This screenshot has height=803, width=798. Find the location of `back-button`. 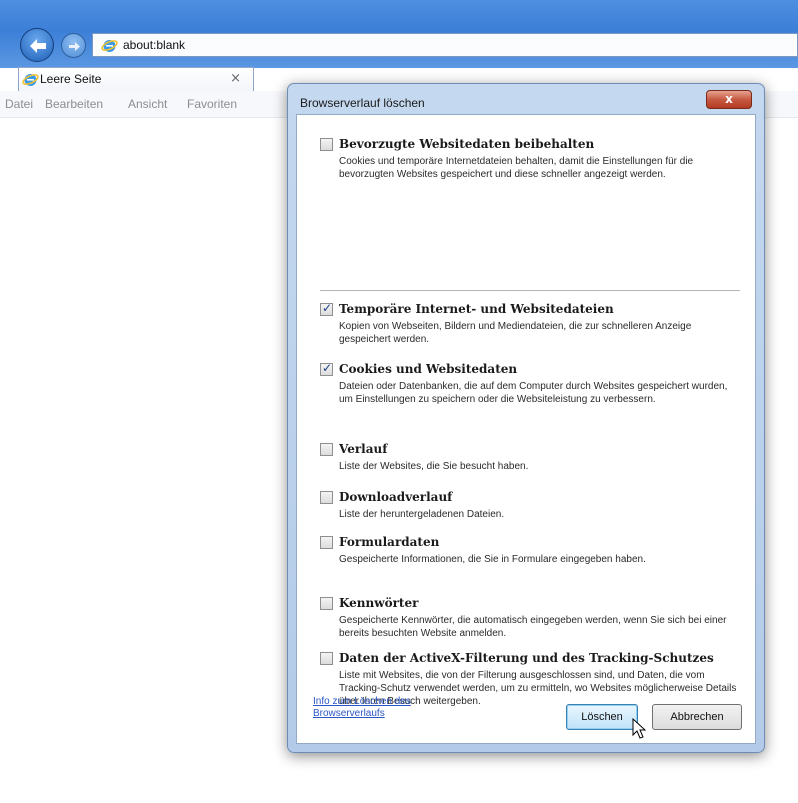

back-button is located at coordinates (37, 45).